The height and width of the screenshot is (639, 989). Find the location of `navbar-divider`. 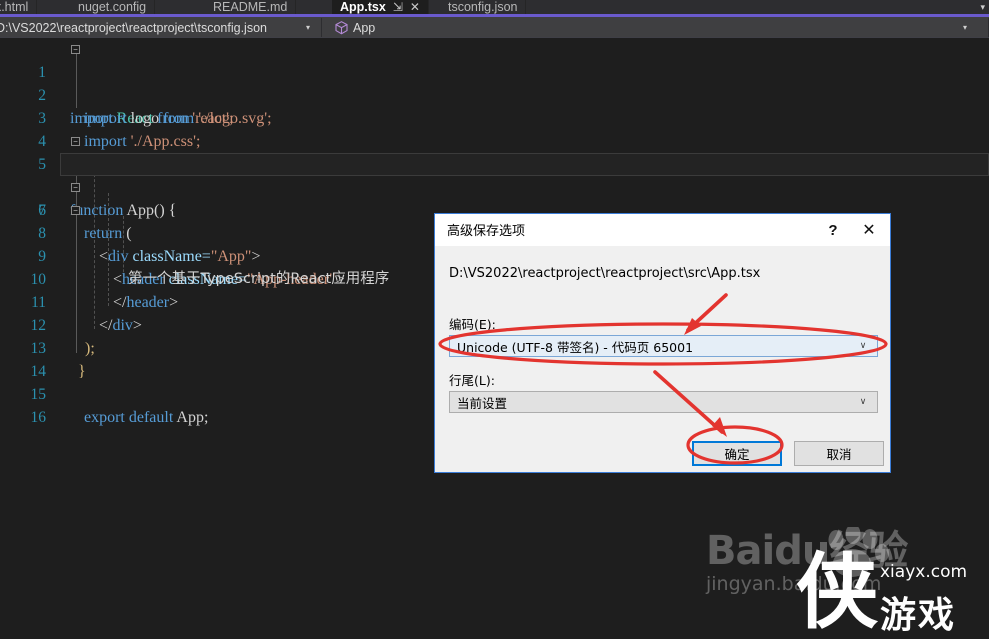

navbar-divider is located at coordinates (321, 27).